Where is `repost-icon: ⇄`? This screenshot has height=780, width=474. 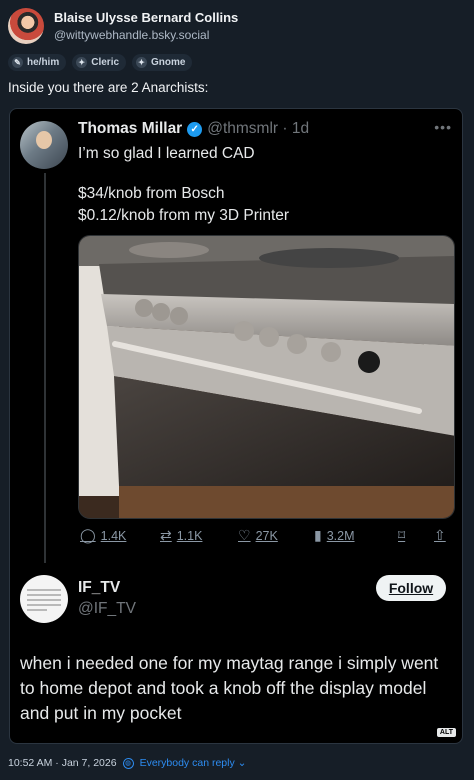
repost-icon: ⇄ is located at coordinates (166, 535).